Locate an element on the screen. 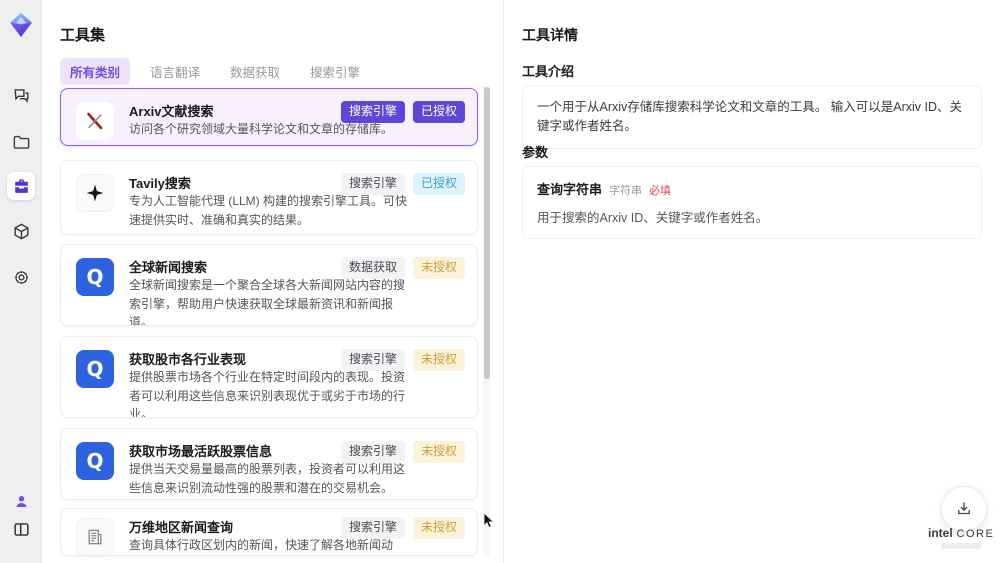  sidebar-rail is located at coordinates (21, 281).